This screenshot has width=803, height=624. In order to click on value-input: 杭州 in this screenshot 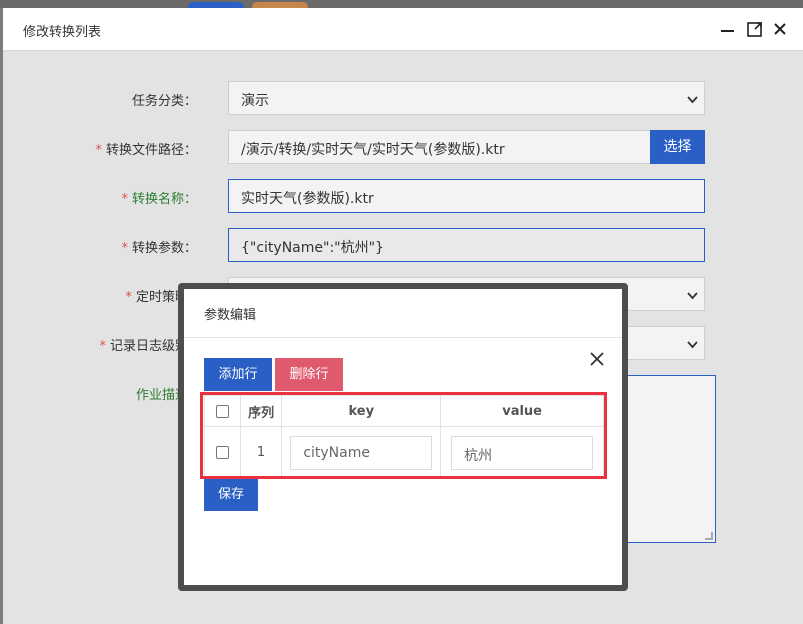, I will do `click(522, 452)`.